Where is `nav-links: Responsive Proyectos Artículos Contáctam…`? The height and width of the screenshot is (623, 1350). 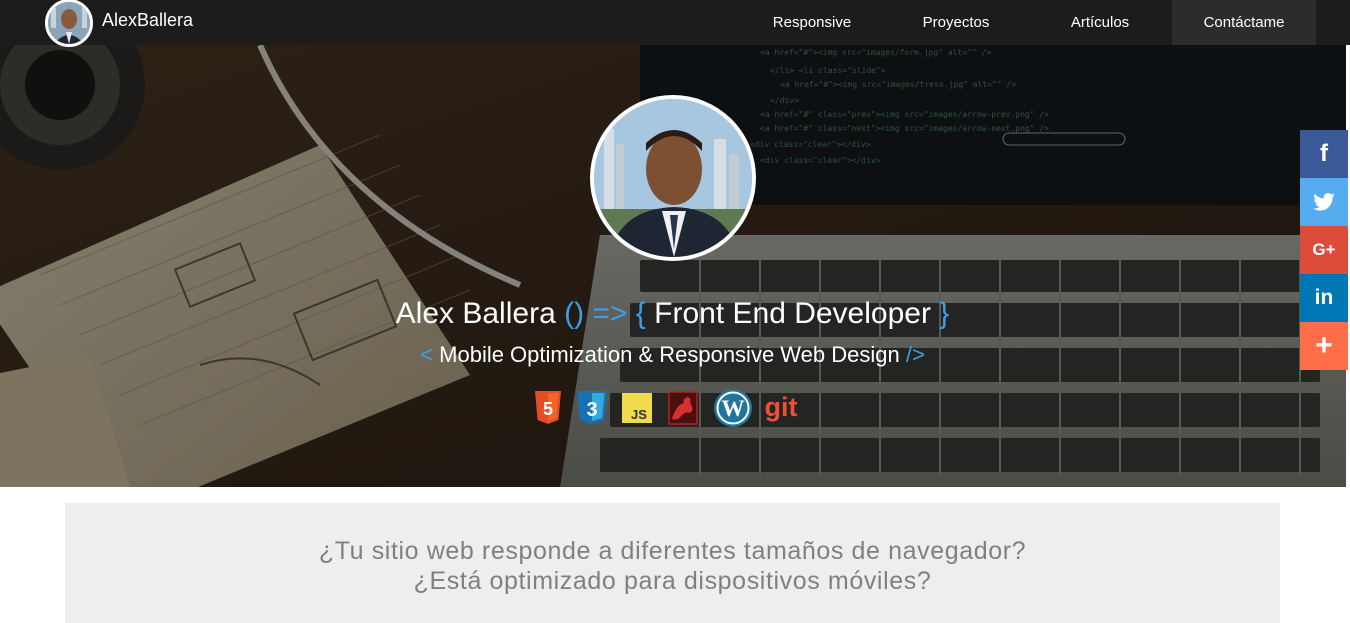
nav-links: Responsive Proyectos Artículos Contáctam… is located at coordinates (1028, 22).